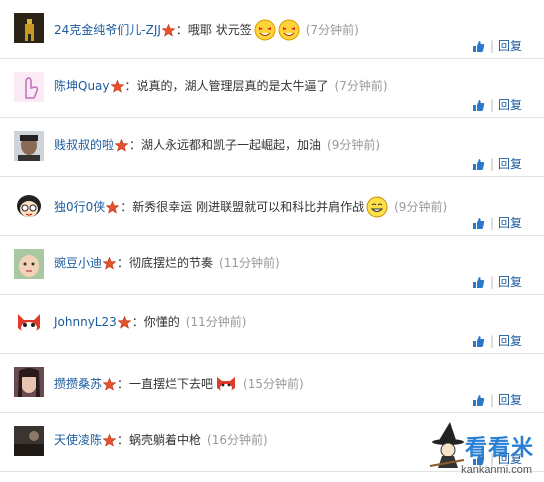  I want to click on comment-item: JohnnyL23 ：你懂的 (11分钟前) | 回复, so click(272, 324).